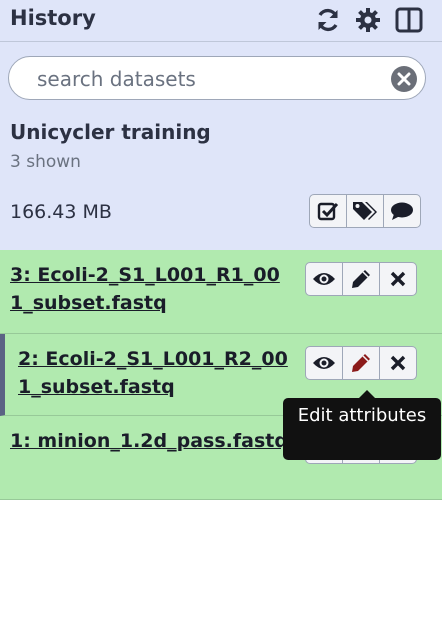  I want to click on check-square-icon, so click(328, 211).